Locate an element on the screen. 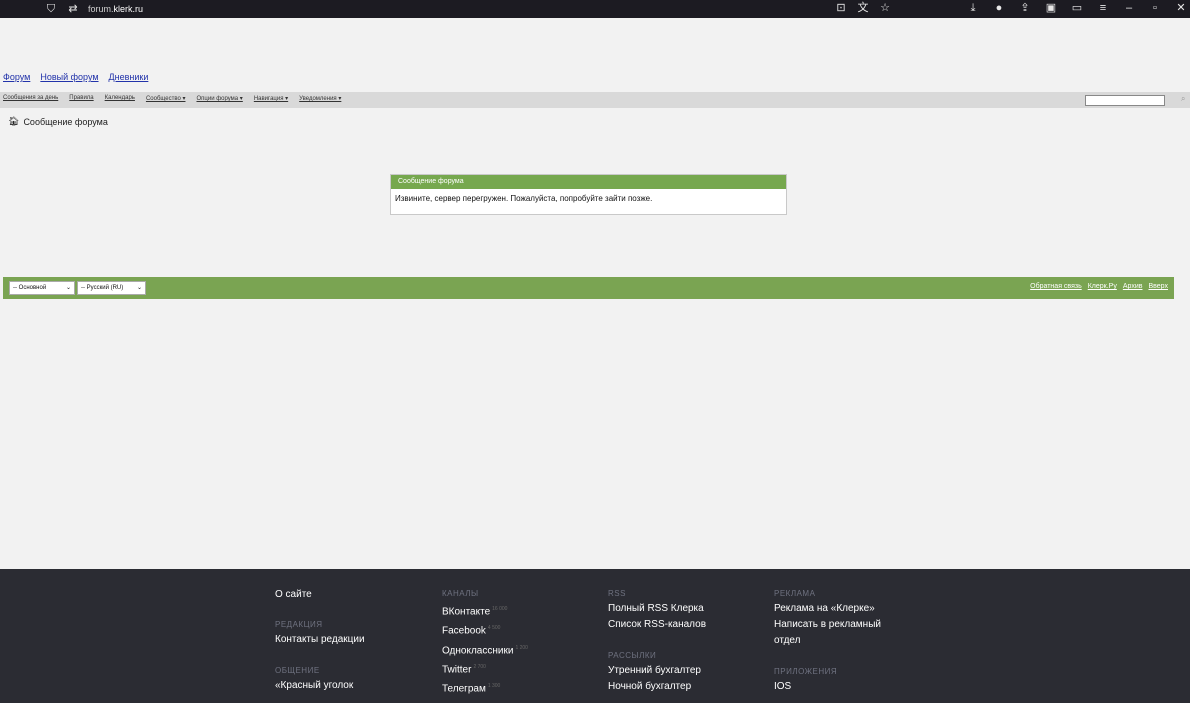 This screenshot has width=1190, height=703. bookmark-star-icon: ☆ is located at coordinates (885, 8).